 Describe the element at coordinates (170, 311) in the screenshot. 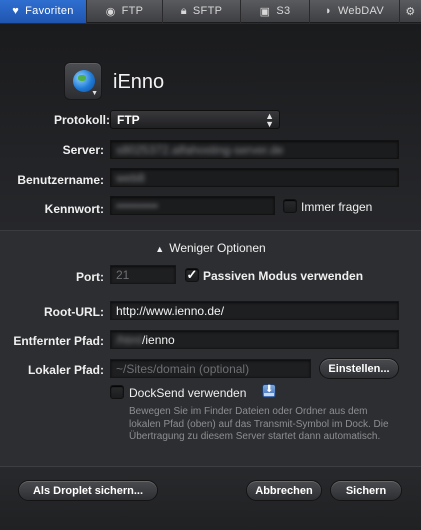

I see `root-url-value: http://www.ienno.de/` at that location.